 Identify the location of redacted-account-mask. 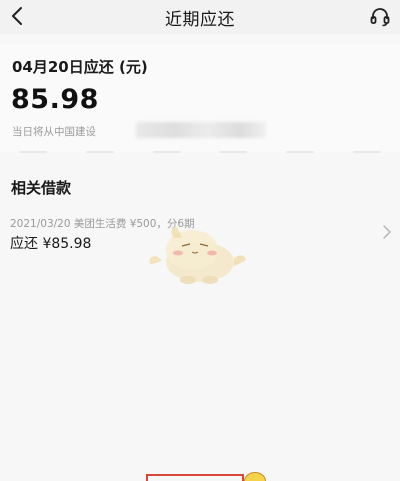
(201, 130).